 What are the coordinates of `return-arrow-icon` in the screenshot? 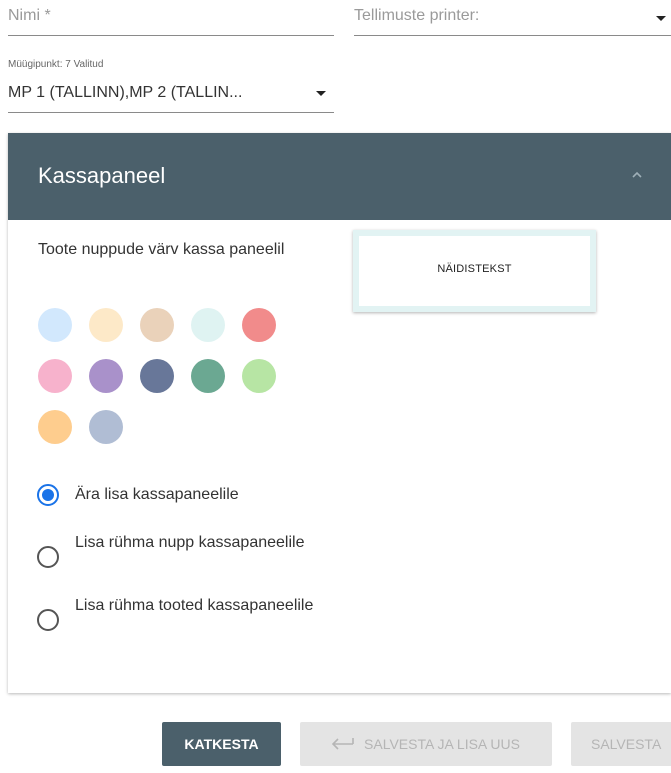 It's located at (343, 744).